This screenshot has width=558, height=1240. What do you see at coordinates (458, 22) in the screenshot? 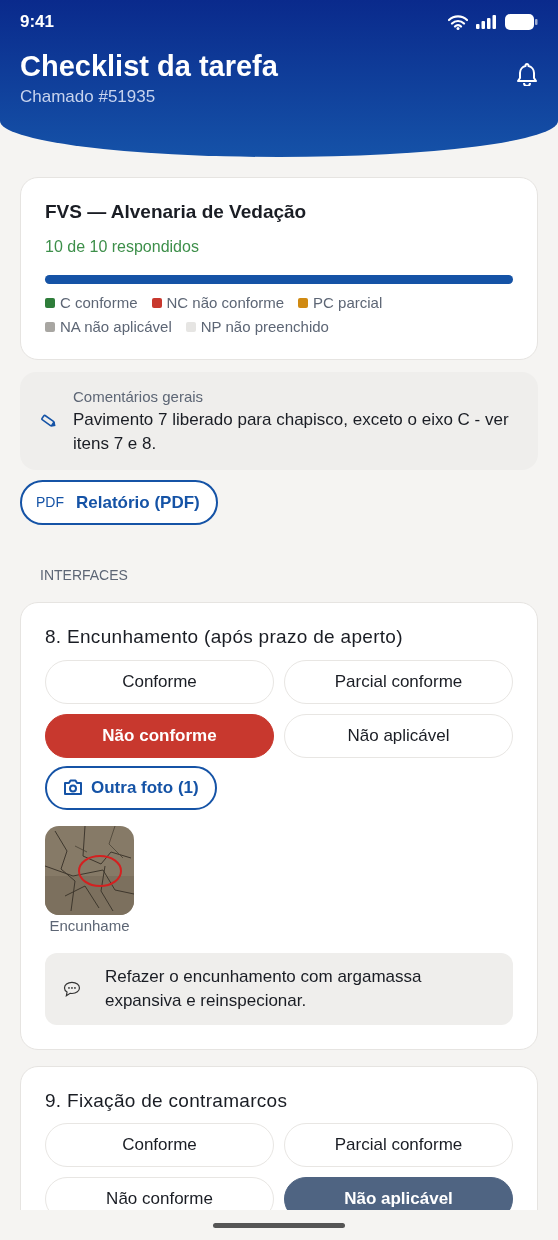
I see `wifi-icon` at bounding box center [458, 22].